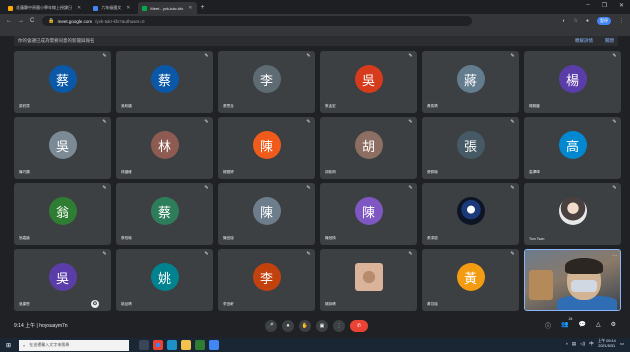 The image size is (630, 352). Describe the element at coordinates (567, 344) in the screenshot. I see `tray-chevron-icon: ^` at that location.